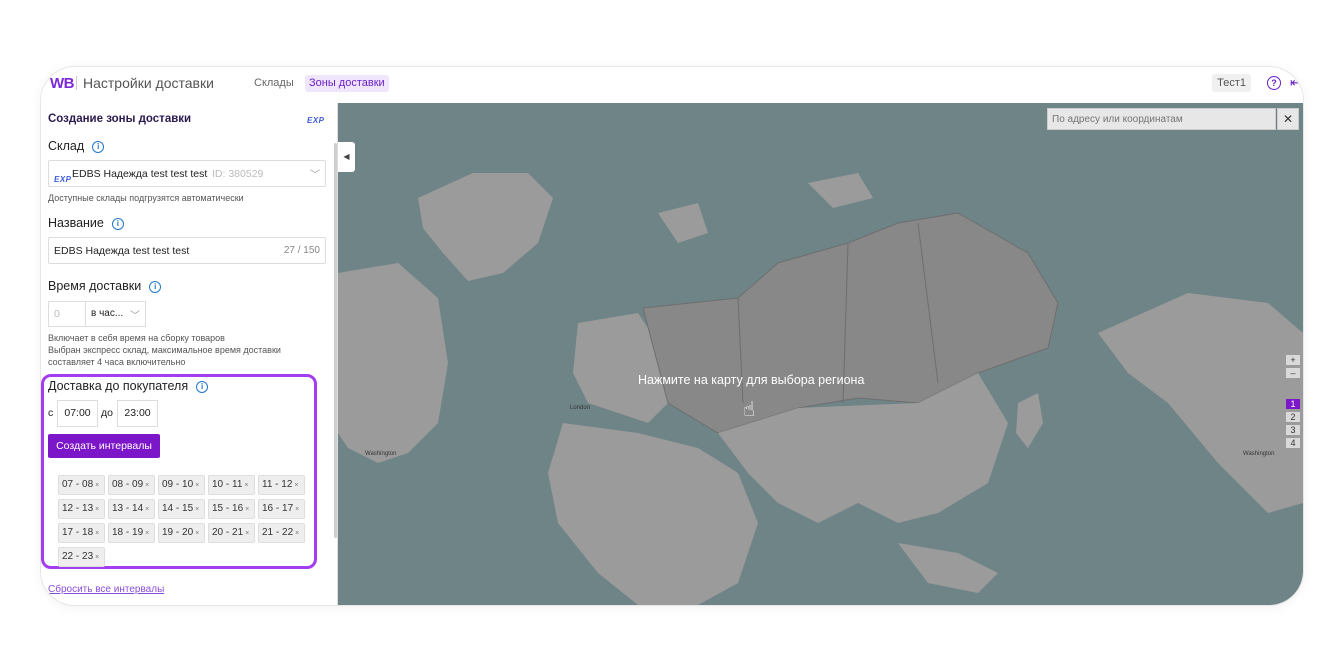 The height and width of the screenshot is (672, 1344). I want to click on interval-chip: 11 - 12 ×, so click(281, 485).